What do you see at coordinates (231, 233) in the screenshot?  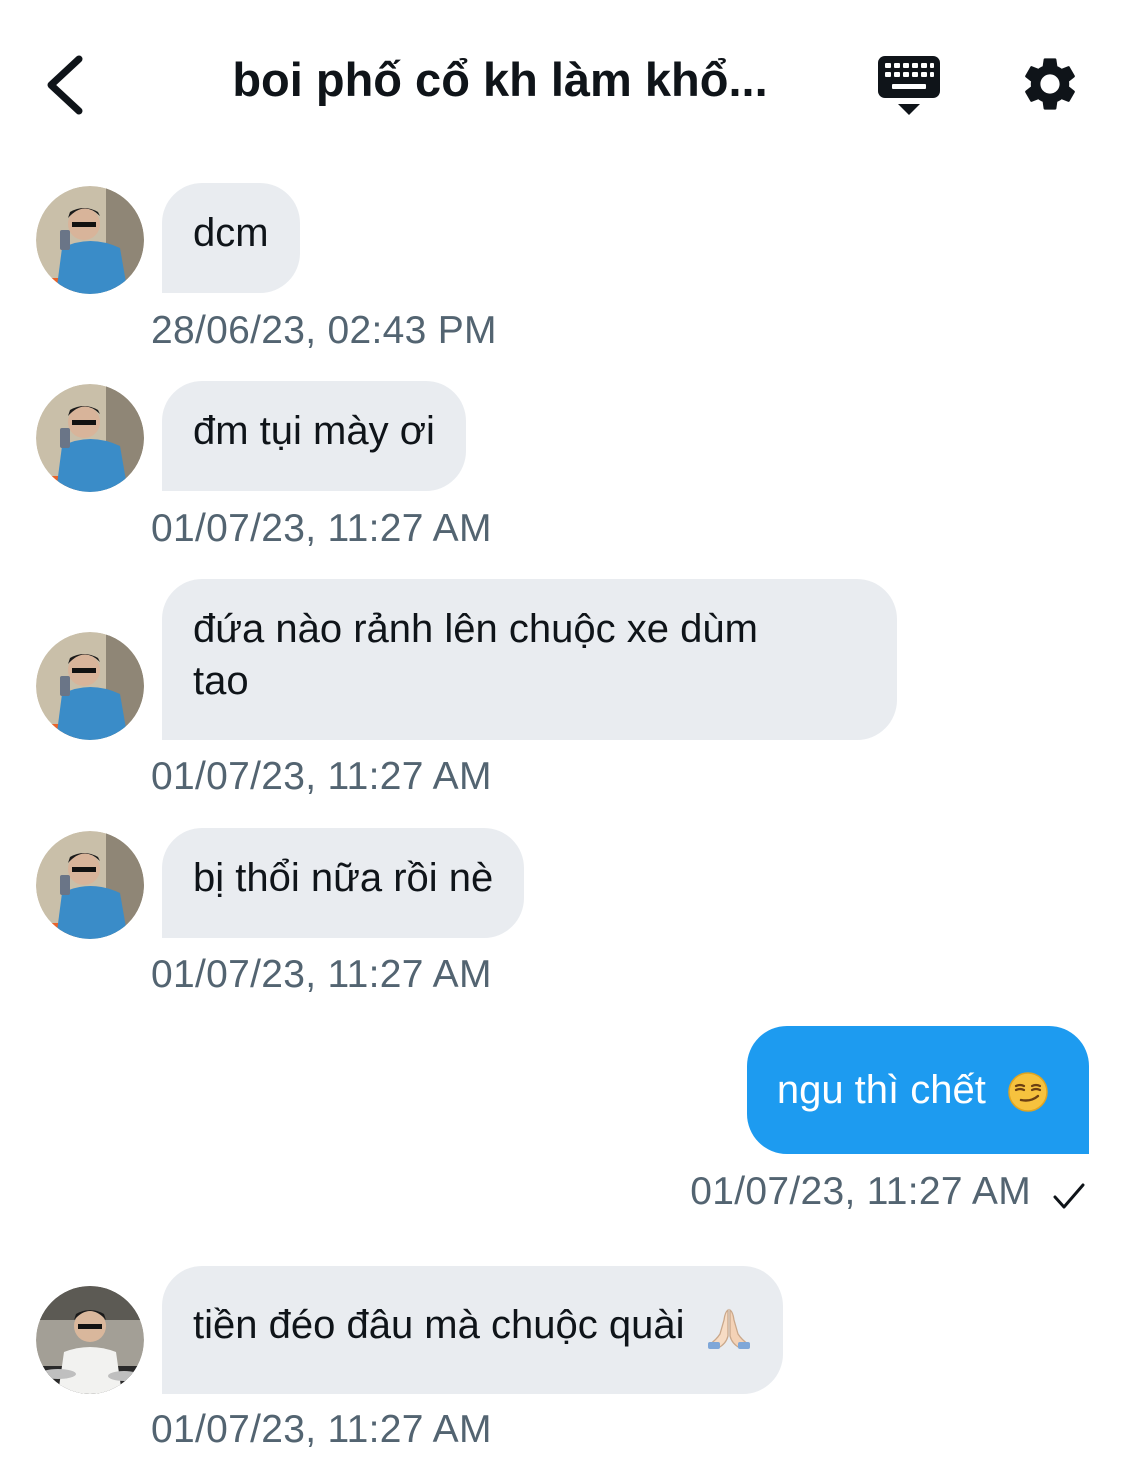 I see `message-text: dcm` at bounding box center [231, 233].